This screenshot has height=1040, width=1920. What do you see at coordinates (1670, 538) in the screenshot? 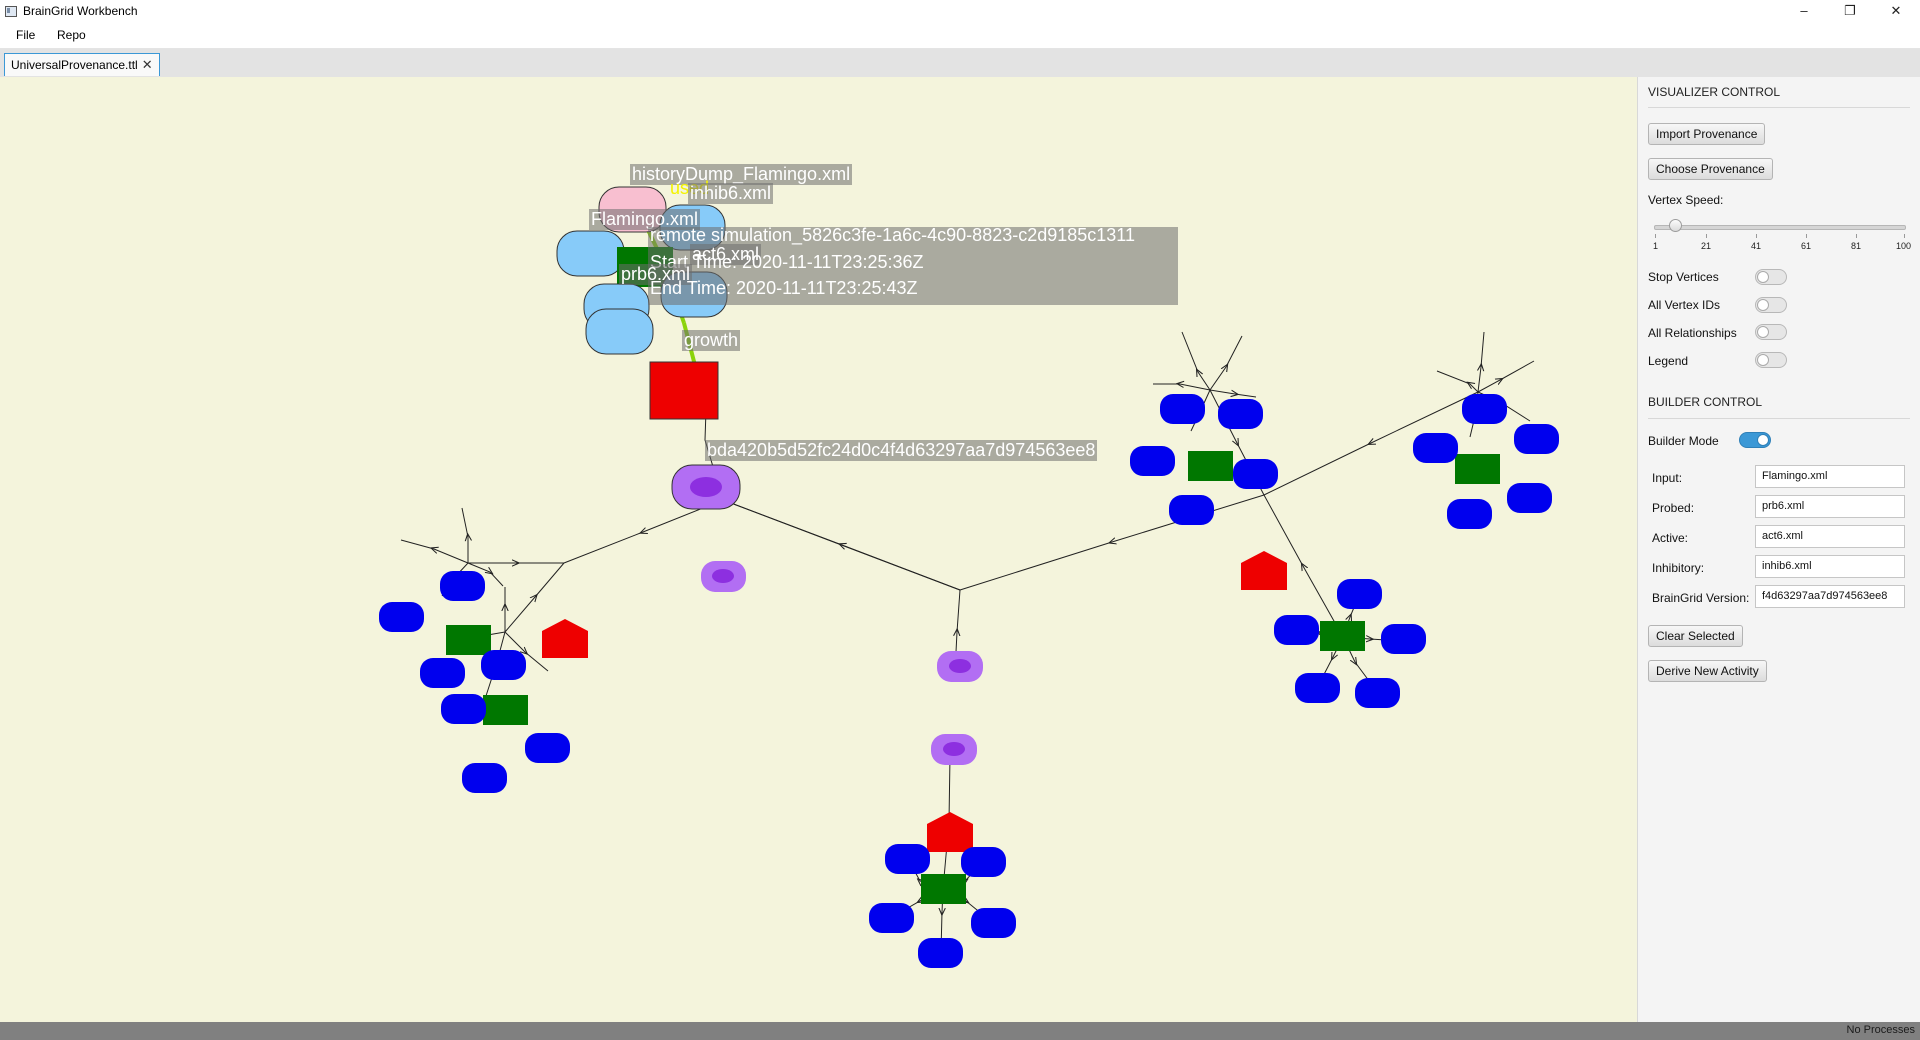
I see `active-label: Active:` at bounding box center [1670, 538].